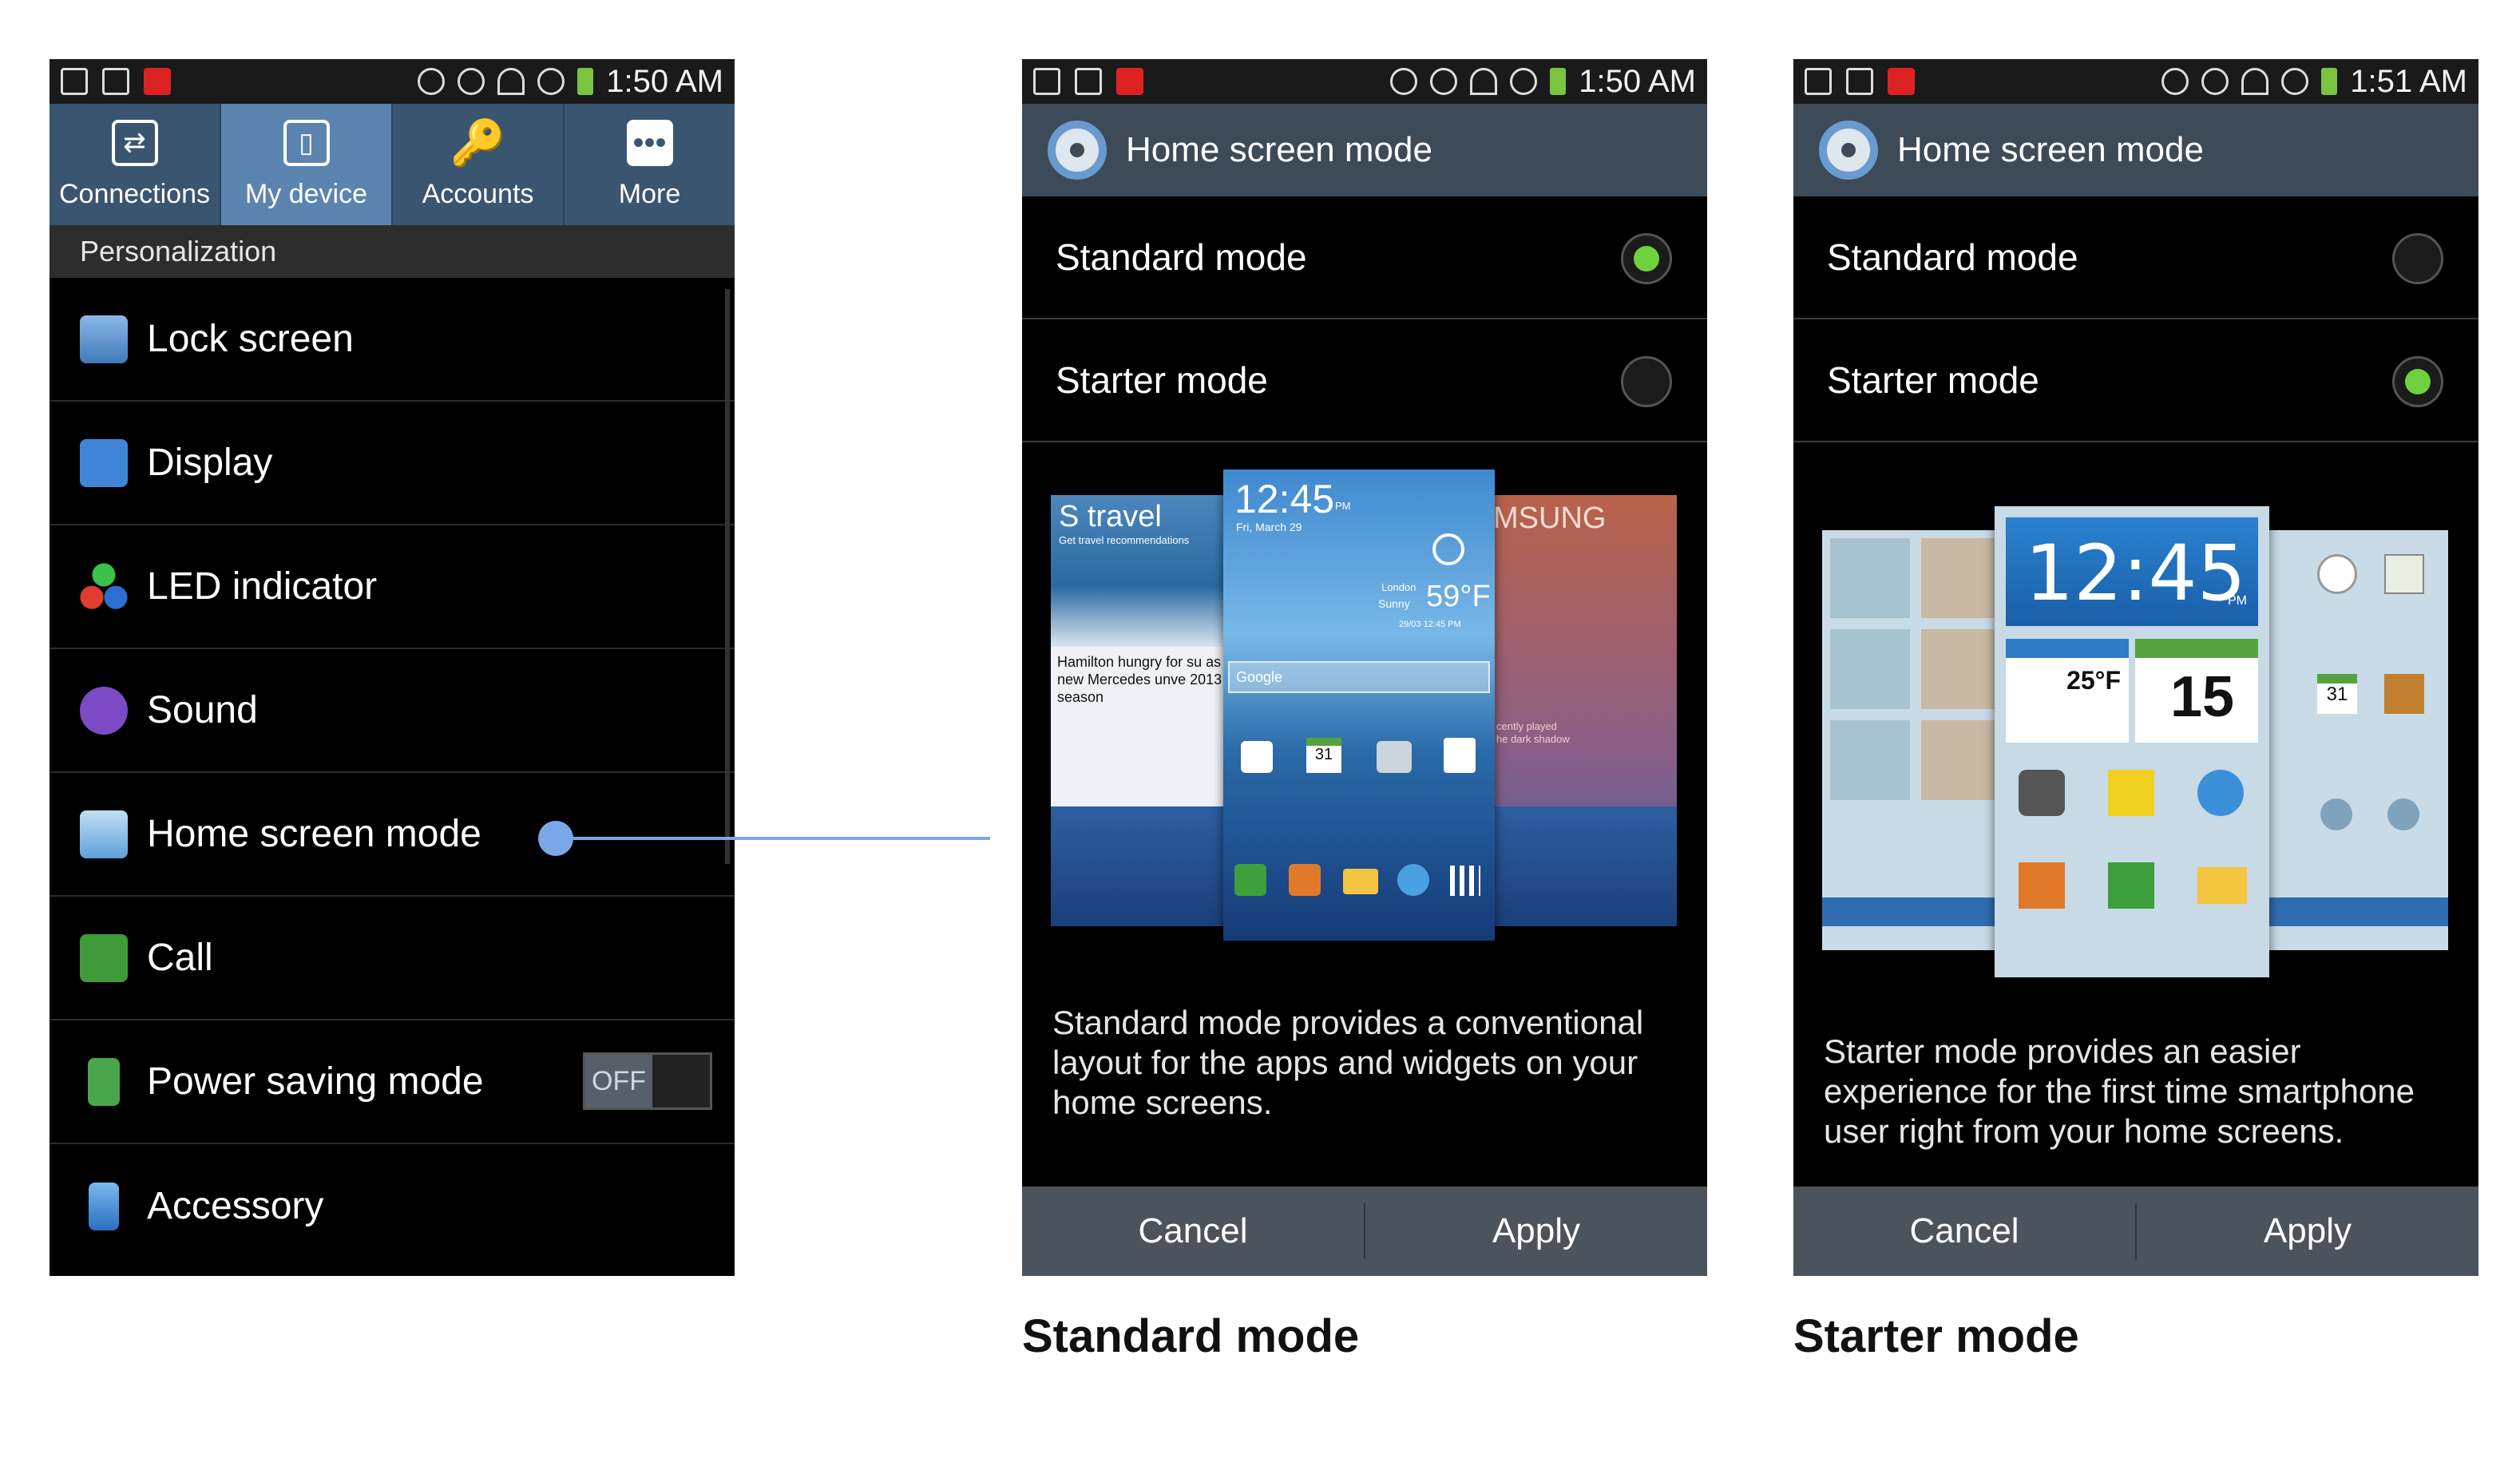 The width and height of the screenshot is (2520, 1466). Describe the element at coordinates (1124, 540) in the screenshot. I see `s-travel-sub: Get travel recommendations` at that location.